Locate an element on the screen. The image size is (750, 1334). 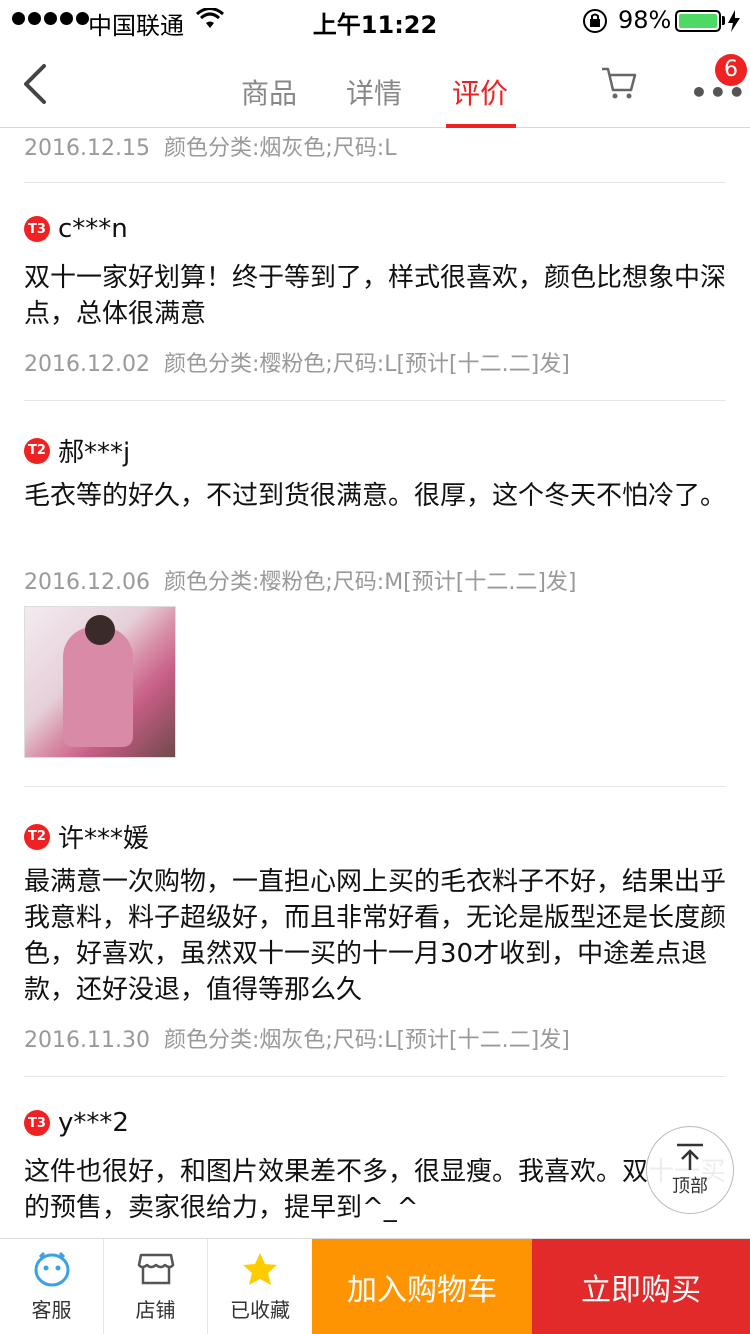
tab-reviews: 评价 is located at coordinates (480, 92).